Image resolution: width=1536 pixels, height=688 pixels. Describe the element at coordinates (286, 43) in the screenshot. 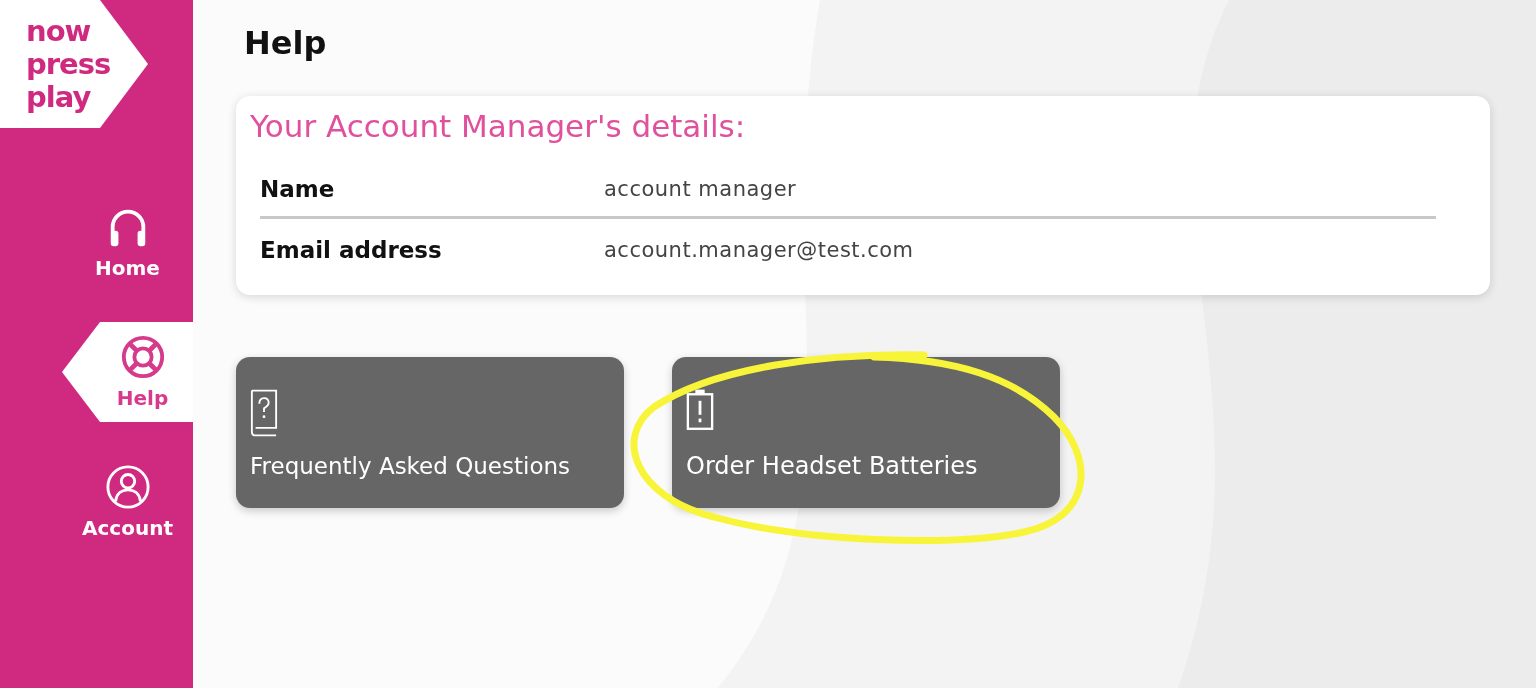

I see `page-title: Help` at that location.